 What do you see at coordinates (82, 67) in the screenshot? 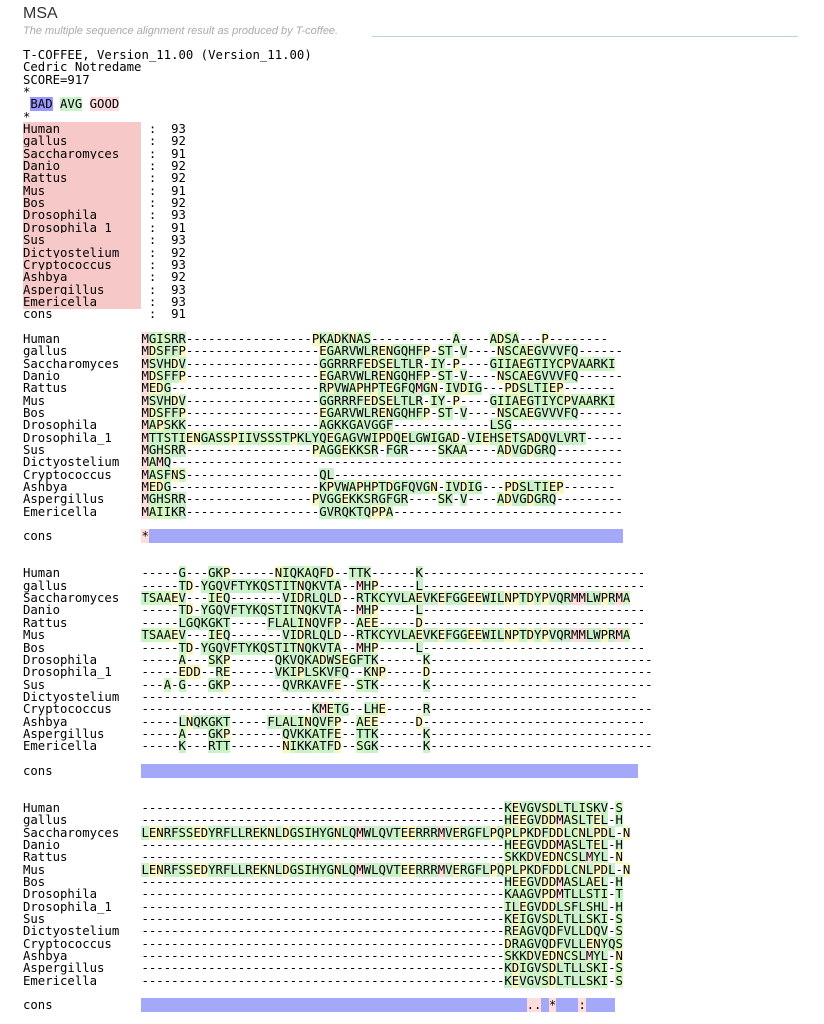
I see `author-line: Cedric Notredame` at bounding box center [82, 67].